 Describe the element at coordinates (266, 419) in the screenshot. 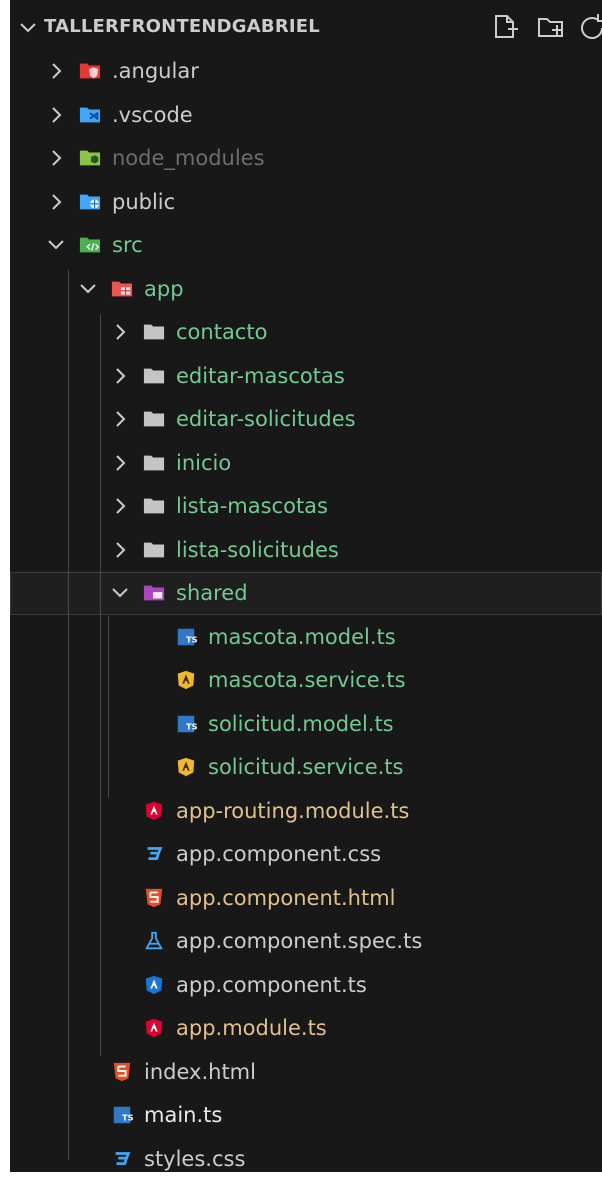

I see `tree-item-label: editar-solicitudes` at that location.